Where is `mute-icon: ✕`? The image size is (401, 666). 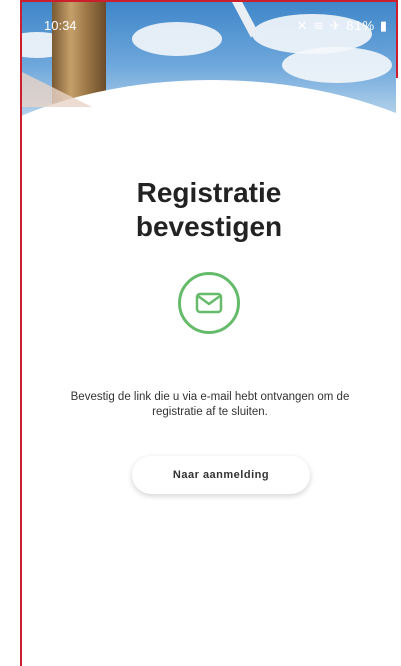
mute-icon: ✕ is located at coordinates (302, 25).